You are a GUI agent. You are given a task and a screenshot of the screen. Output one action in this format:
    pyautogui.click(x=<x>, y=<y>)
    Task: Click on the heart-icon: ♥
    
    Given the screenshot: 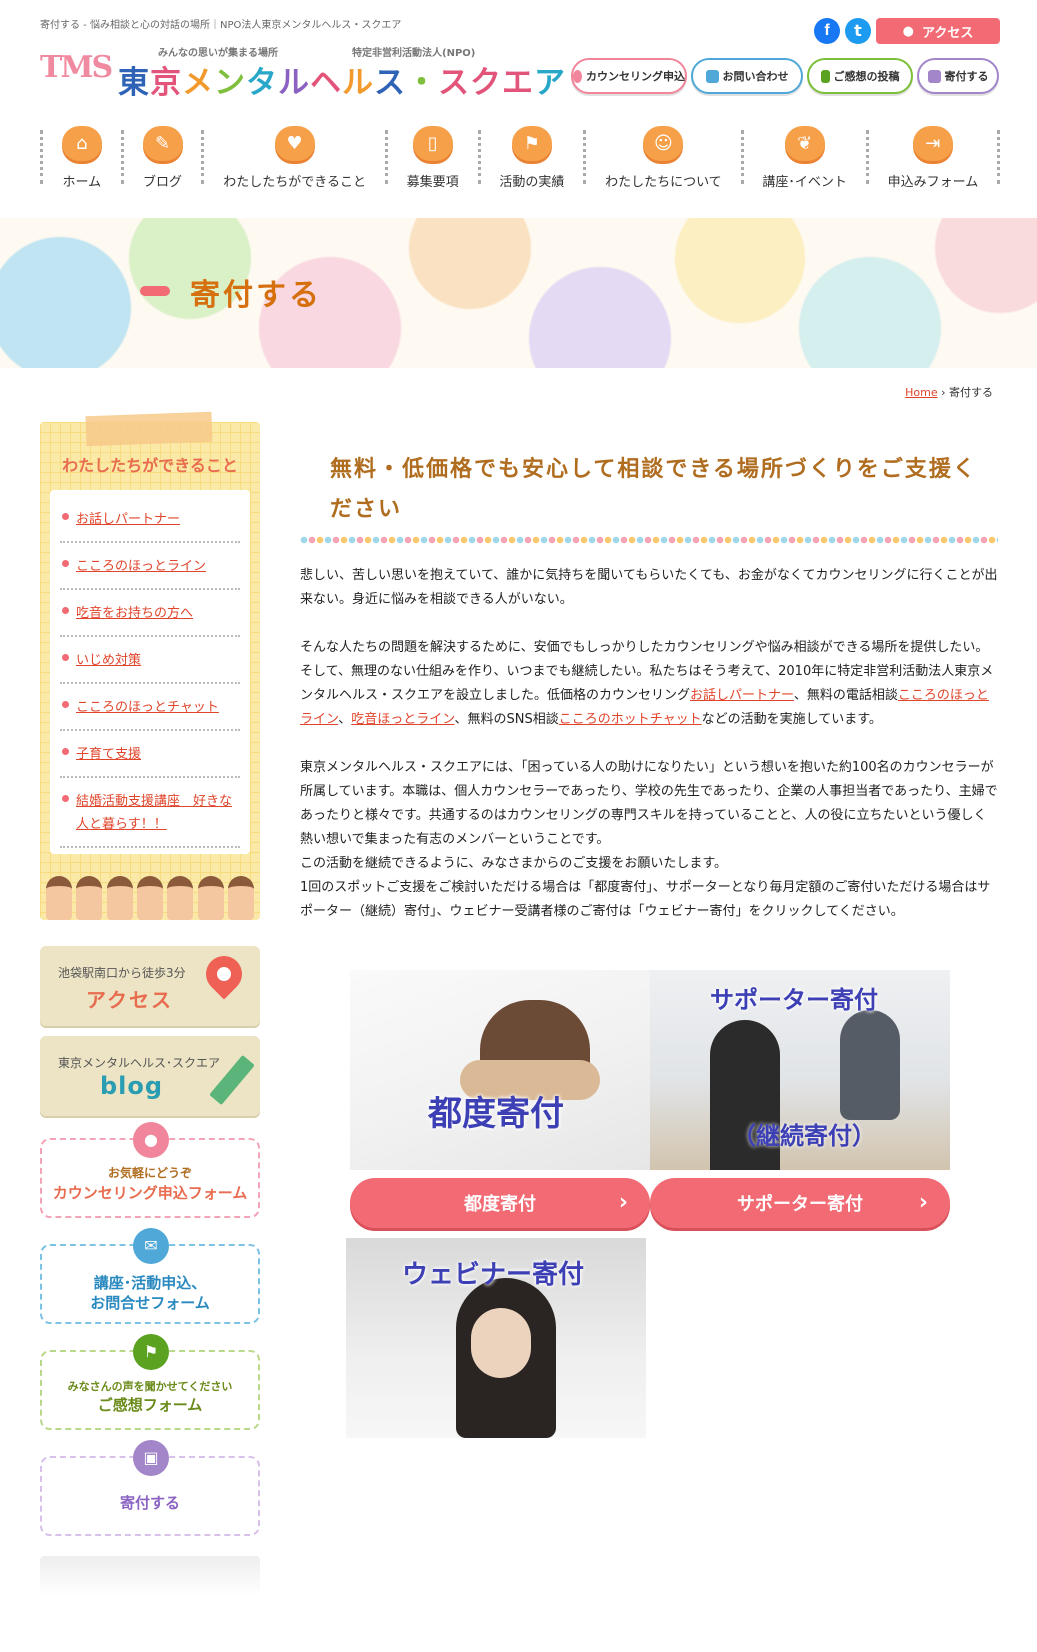 What is the action you would take?
    pyautogui.click(x=294, y=143)
    